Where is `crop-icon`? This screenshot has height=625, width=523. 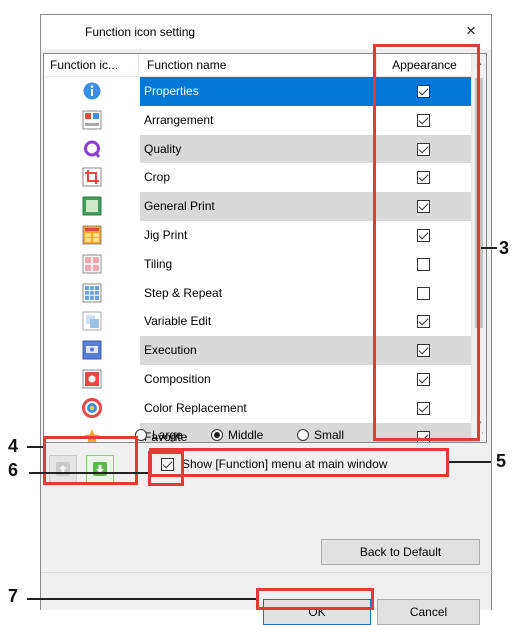 crop-icon is located at coordinates (92, 177).